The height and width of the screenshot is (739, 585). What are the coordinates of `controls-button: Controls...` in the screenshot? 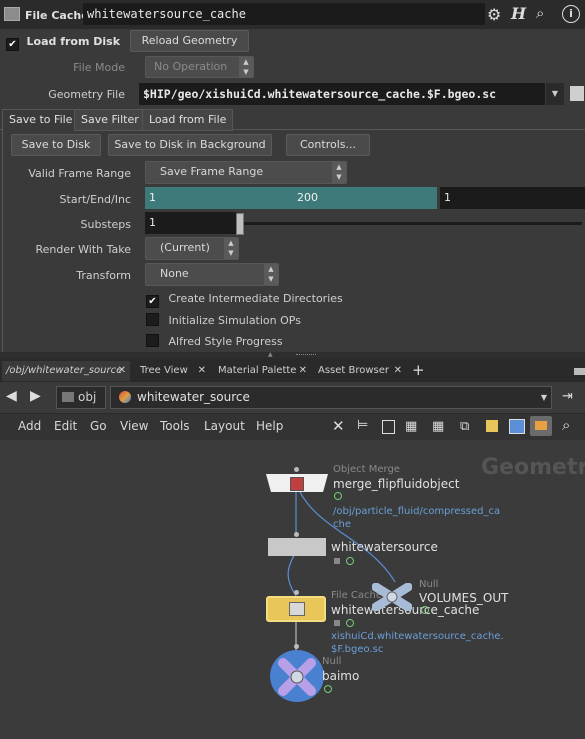 It's located at (328, 145).